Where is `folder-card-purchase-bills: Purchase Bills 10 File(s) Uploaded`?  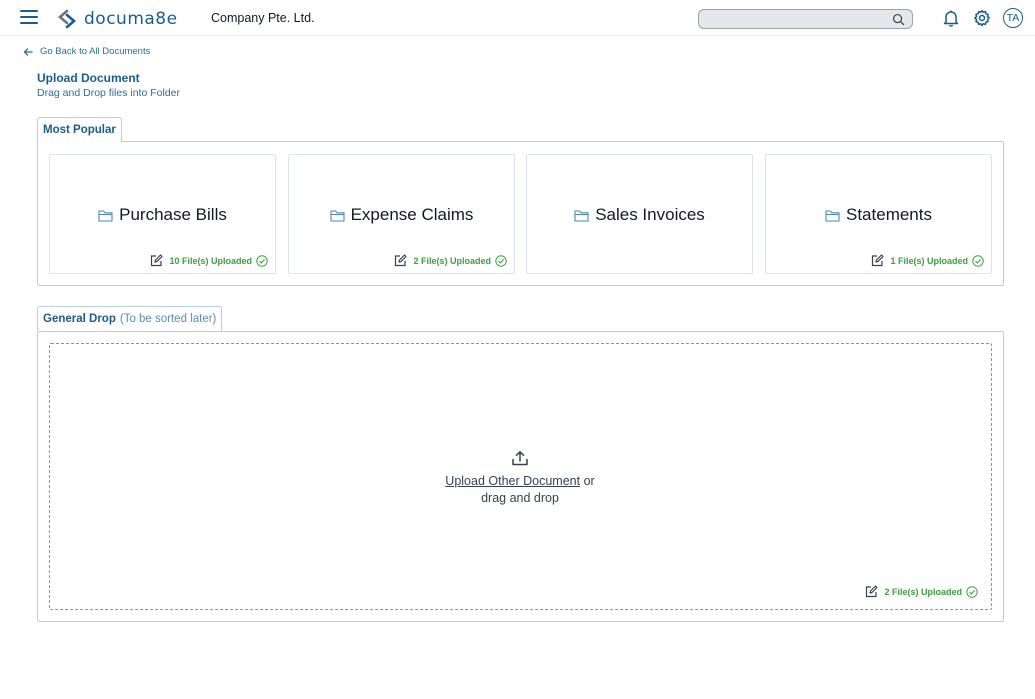 folder-card-purchase-bills: Purchase Bills 10 File(s) Uploaded is located at coordinates (162, 214).